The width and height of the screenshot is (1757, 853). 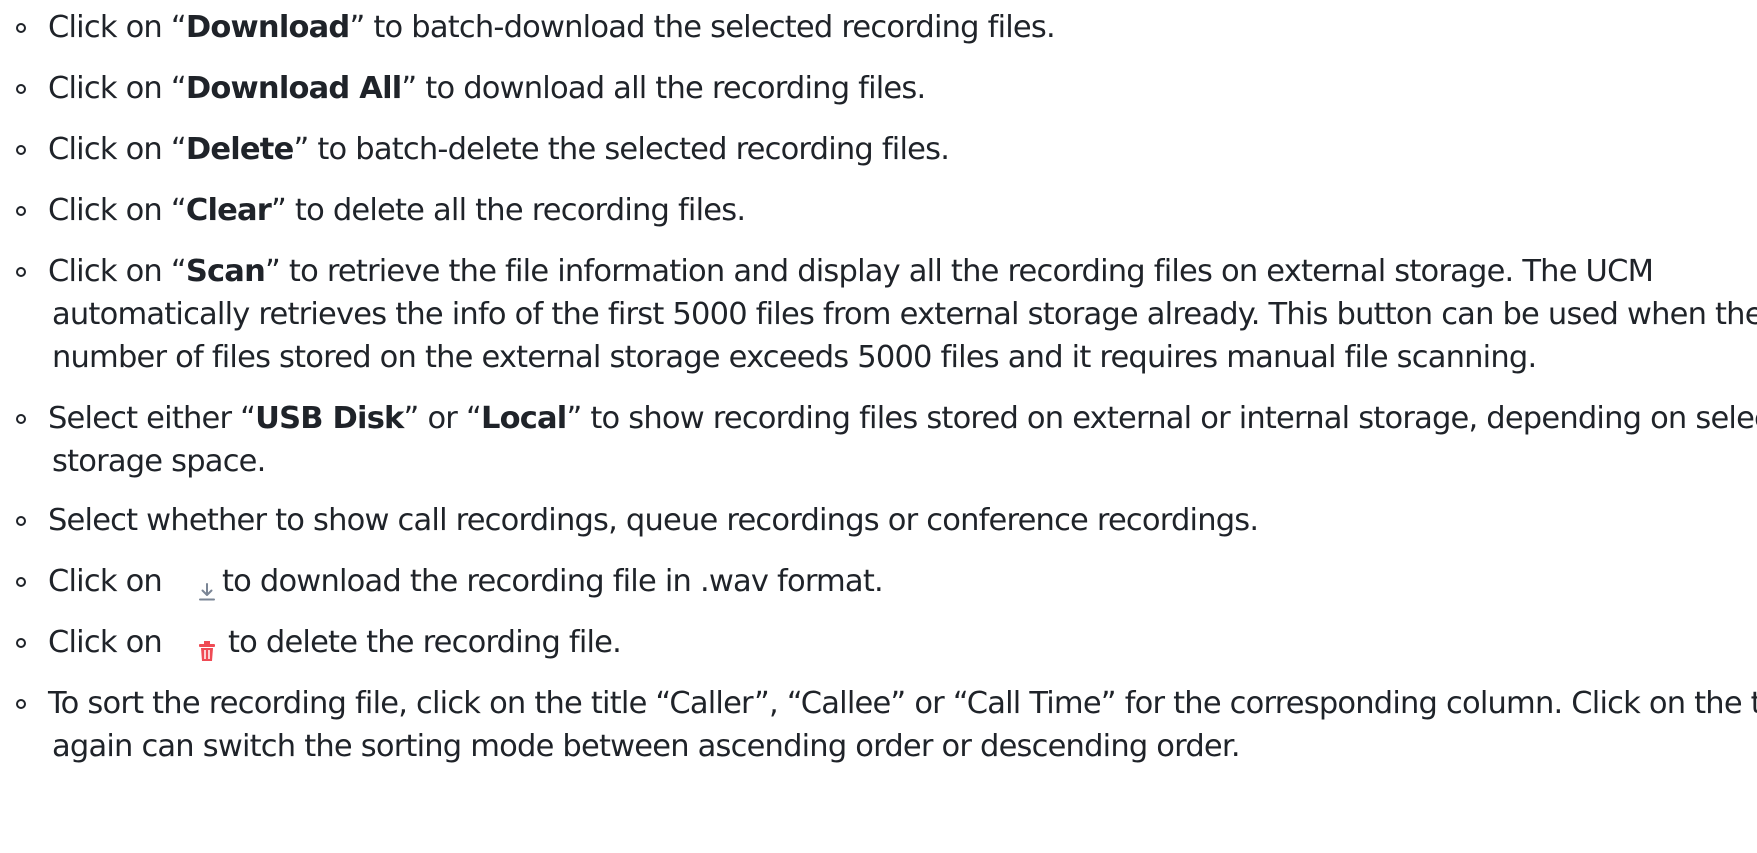 I want to click on item-text: Click on to delete the recording file., so click(x=335, y=643).